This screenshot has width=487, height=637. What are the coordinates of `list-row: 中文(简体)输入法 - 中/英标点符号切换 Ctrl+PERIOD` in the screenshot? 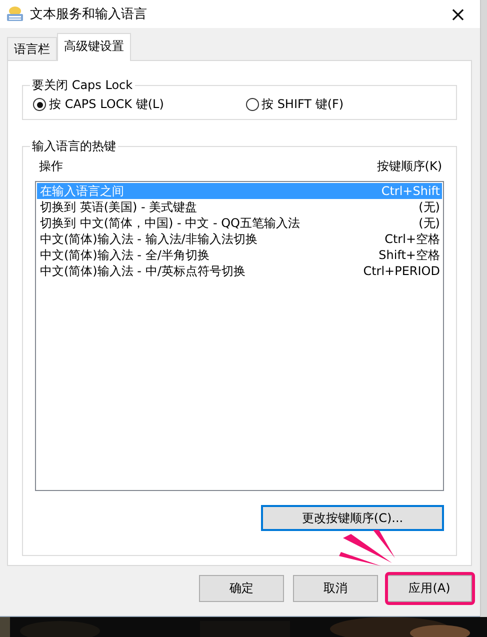 It's located at (239, 271).